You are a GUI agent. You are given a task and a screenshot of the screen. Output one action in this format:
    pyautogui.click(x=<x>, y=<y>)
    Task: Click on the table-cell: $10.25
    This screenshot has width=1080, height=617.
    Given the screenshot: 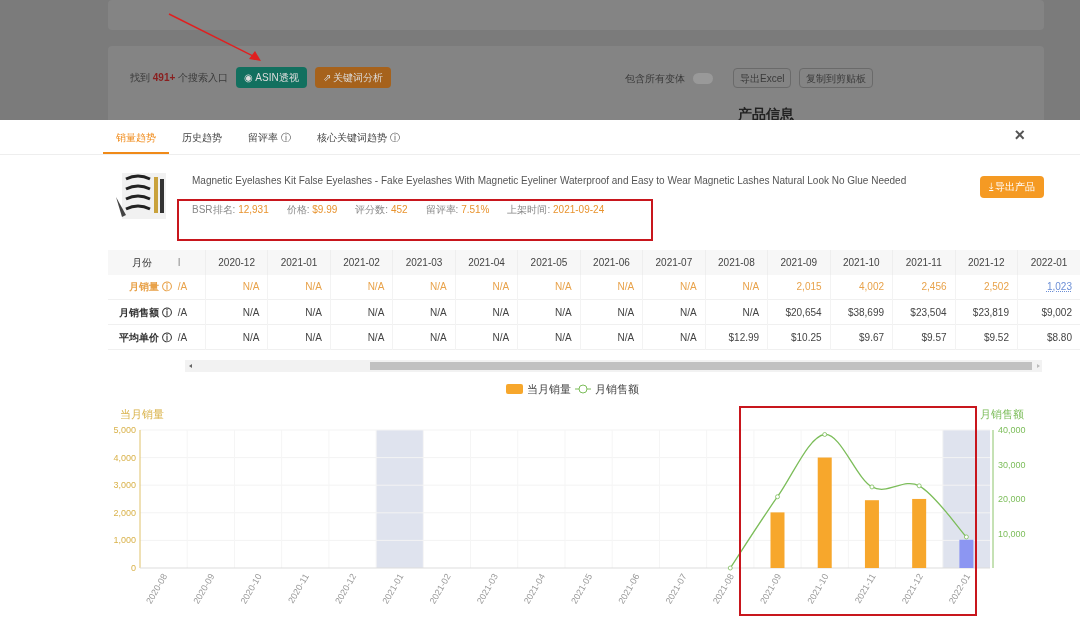 What is the action you would take?
    pyautogui.click(x=799, y=337)
    